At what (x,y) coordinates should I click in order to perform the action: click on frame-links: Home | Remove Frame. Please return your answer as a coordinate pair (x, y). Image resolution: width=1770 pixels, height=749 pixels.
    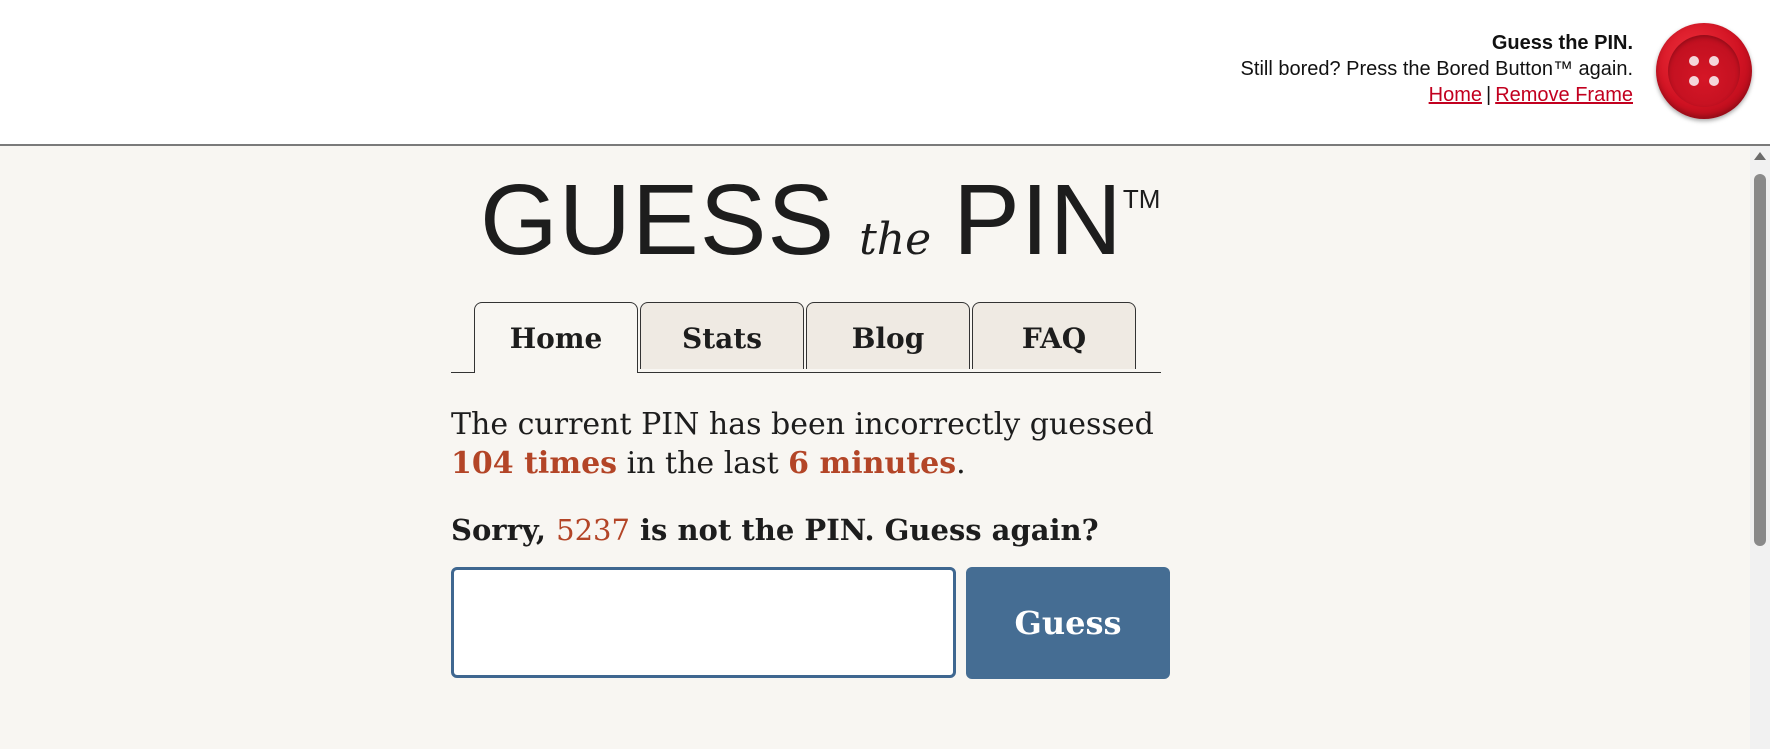
    Looking at the image, I should click on (1437, 95).